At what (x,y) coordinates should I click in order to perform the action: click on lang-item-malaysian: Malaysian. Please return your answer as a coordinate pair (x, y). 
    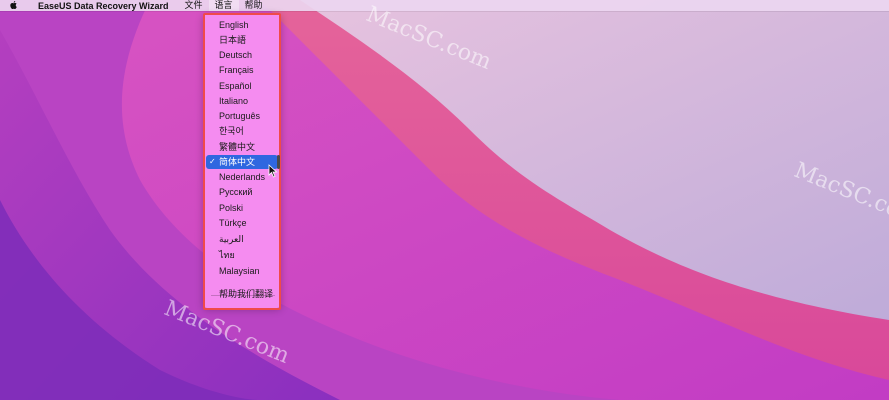
    Looking at the image, I should click on (242, 271).